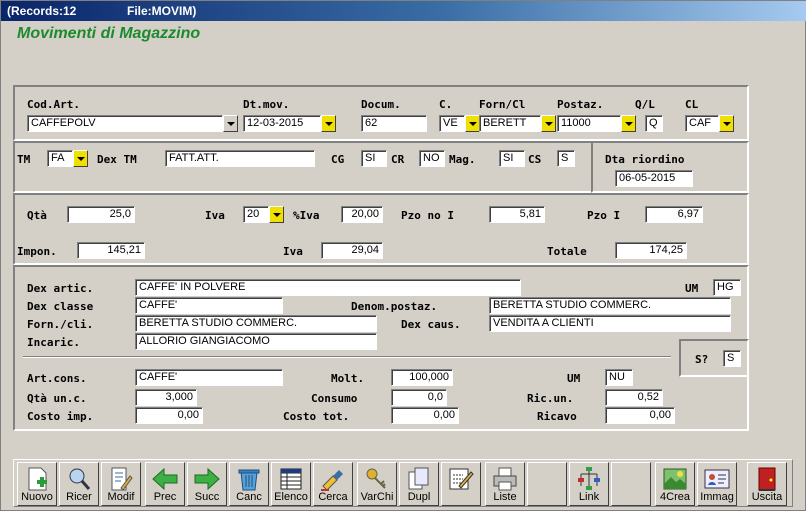 The image size is (806, 511). Describe the element at coordinates (645, 159) in the screenshot. I see `dta-riordino-label: Dta riordino` at that location.